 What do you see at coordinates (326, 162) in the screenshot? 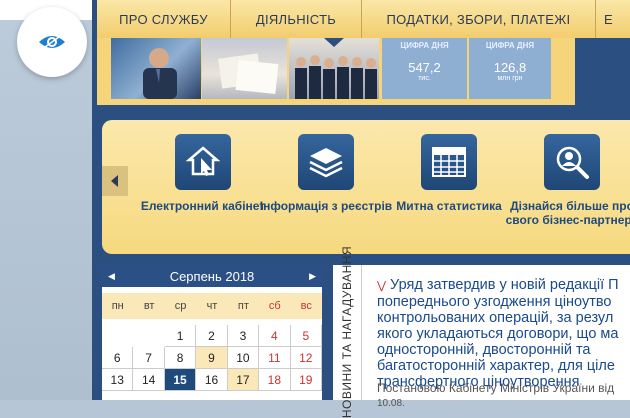
I see `layers-icon` at bounding box center [326, 162].